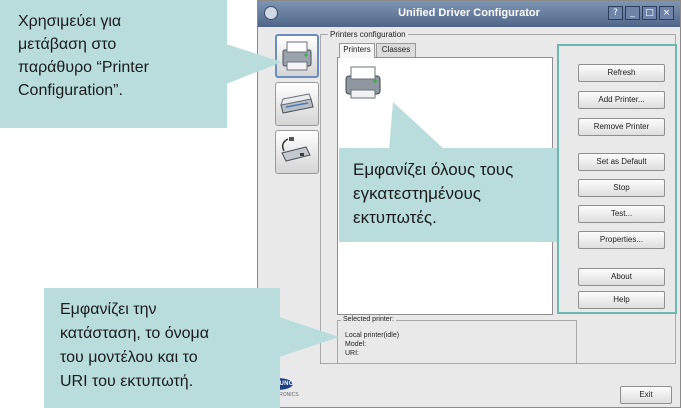 This screenshot has width=681, height=408. I want to click on port-icon, so click(296, 149).